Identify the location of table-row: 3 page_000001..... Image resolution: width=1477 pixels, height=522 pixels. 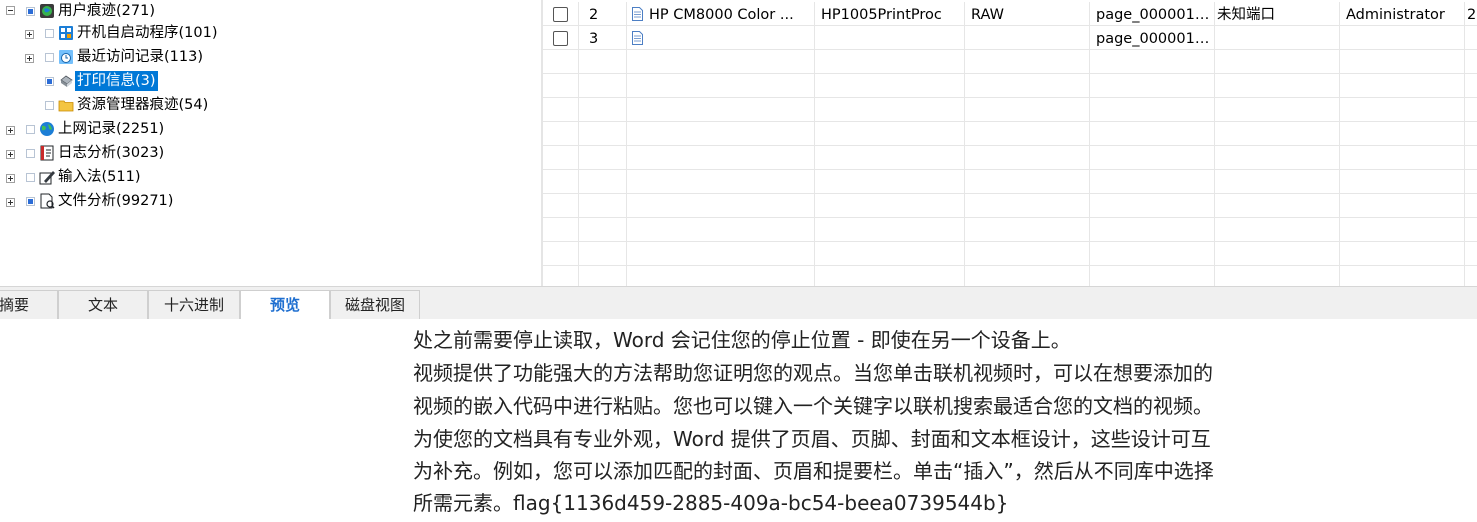
(1010, 38).